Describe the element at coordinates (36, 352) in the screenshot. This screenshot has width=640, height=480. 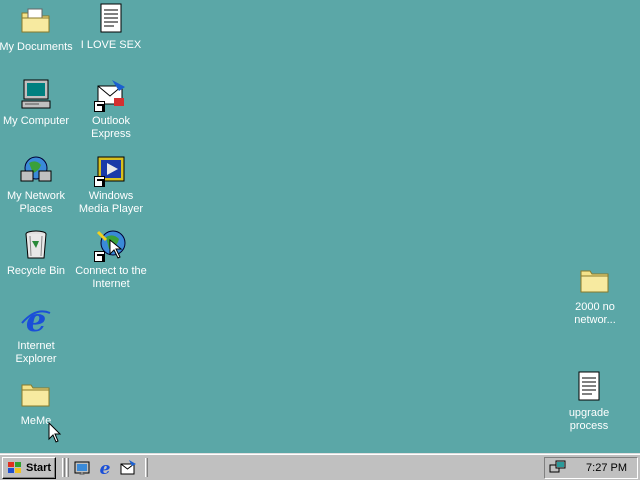
I see `desktop-icon-label: Internet Explorer` at that location.